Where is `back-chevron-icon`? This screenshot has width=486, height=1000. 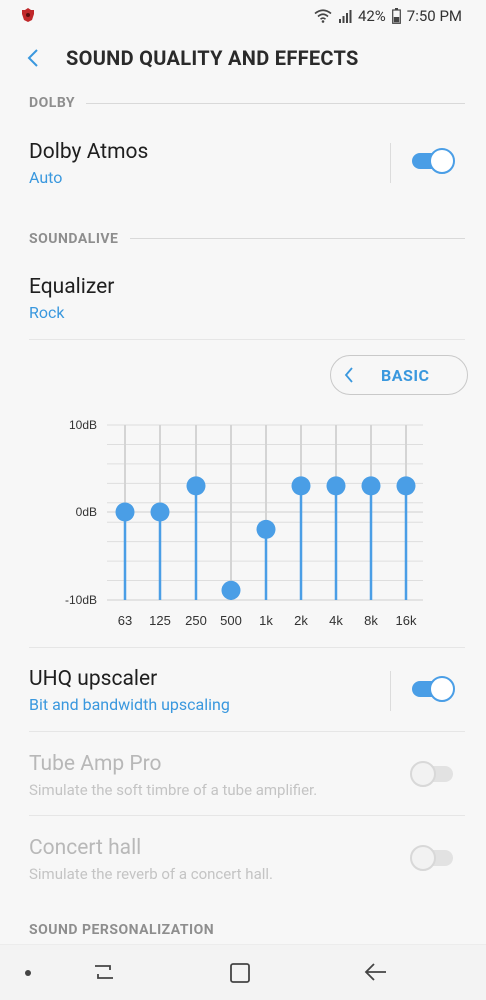
back-chevron-icon is located at coordinates (34, 58).